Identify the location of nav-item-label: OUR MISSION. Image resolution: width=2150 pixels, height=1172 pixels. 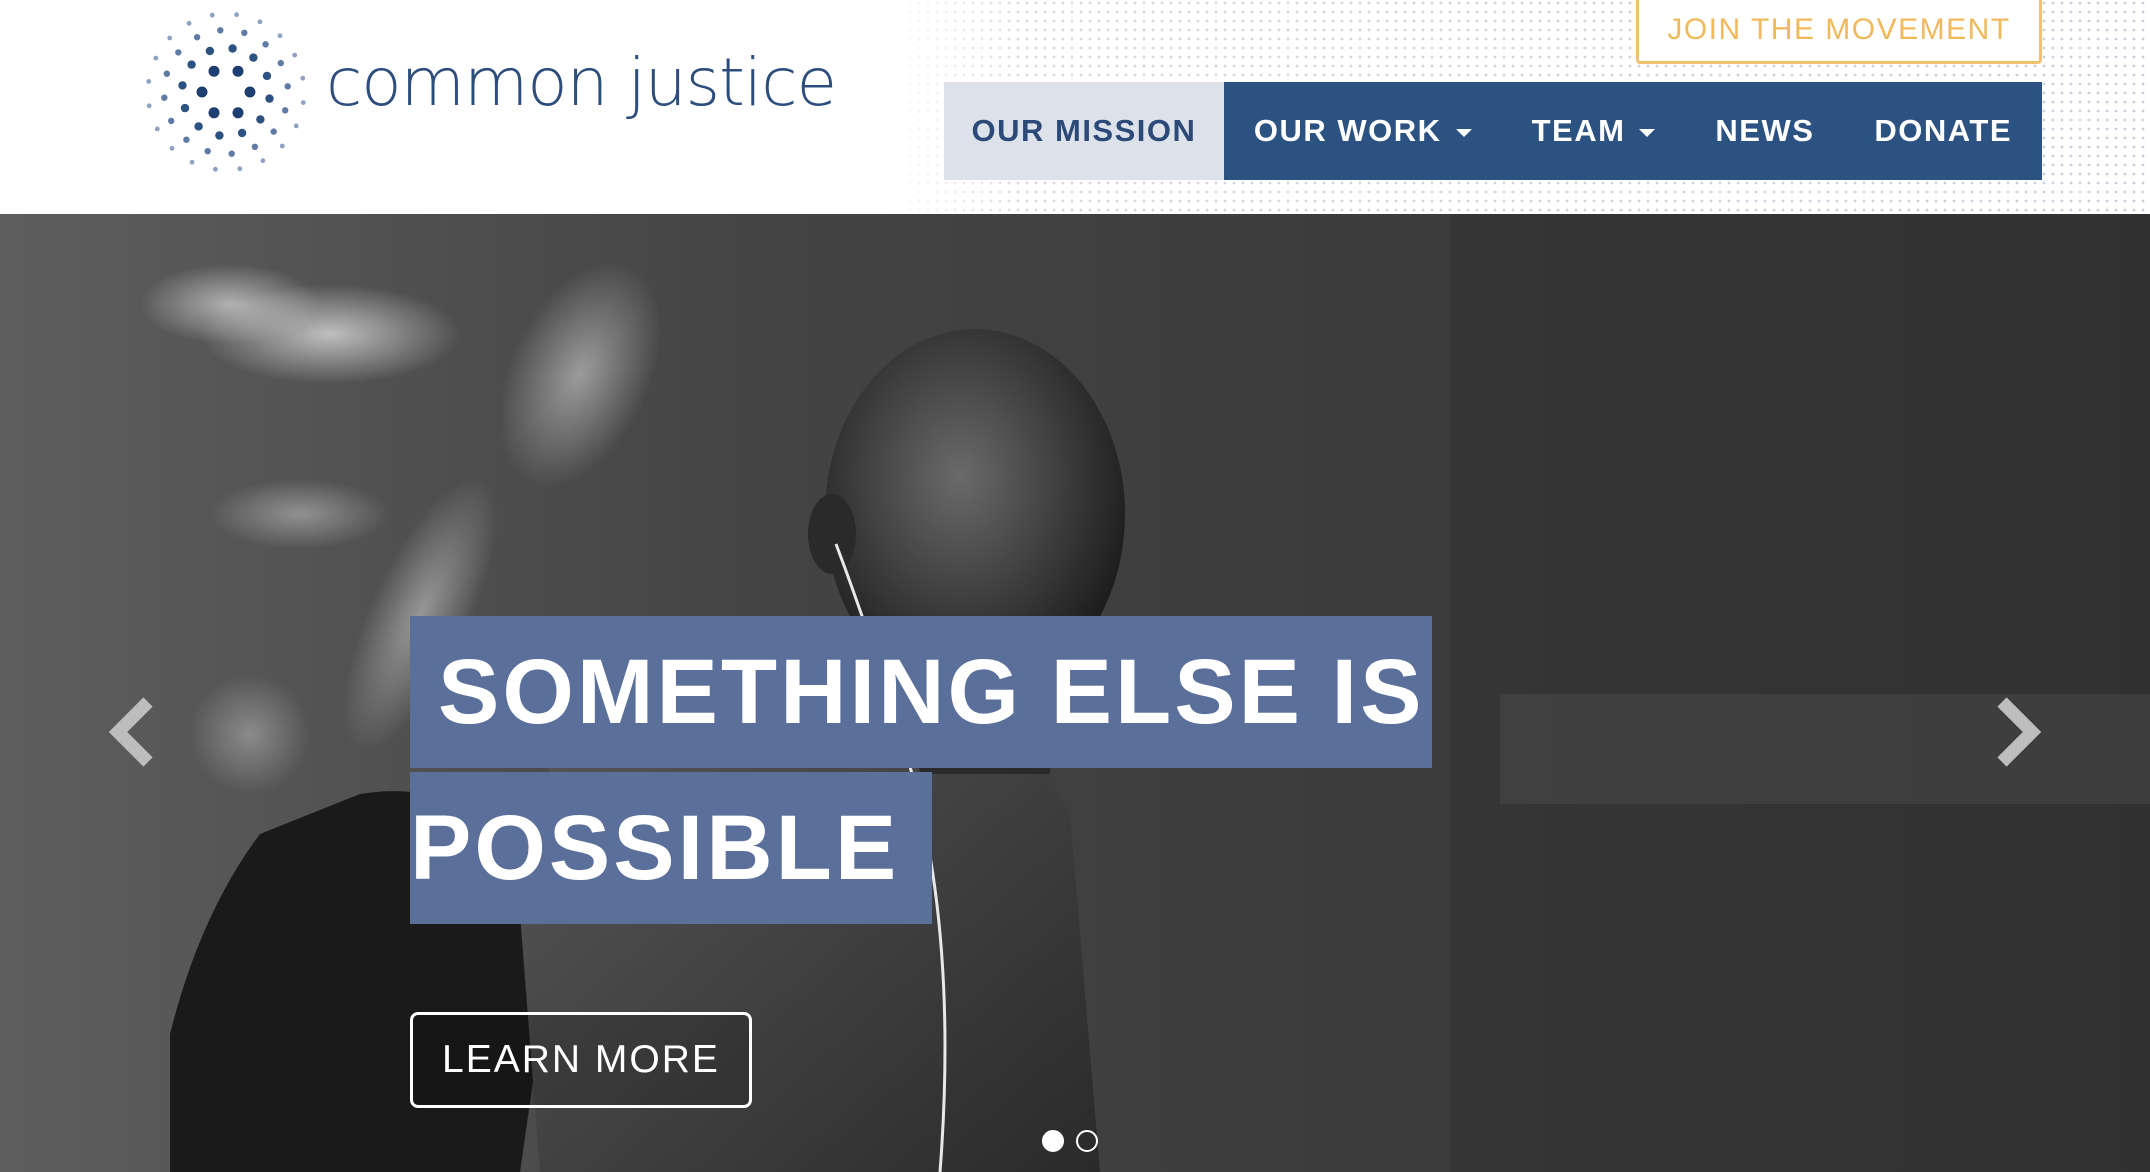
(1084, 130).